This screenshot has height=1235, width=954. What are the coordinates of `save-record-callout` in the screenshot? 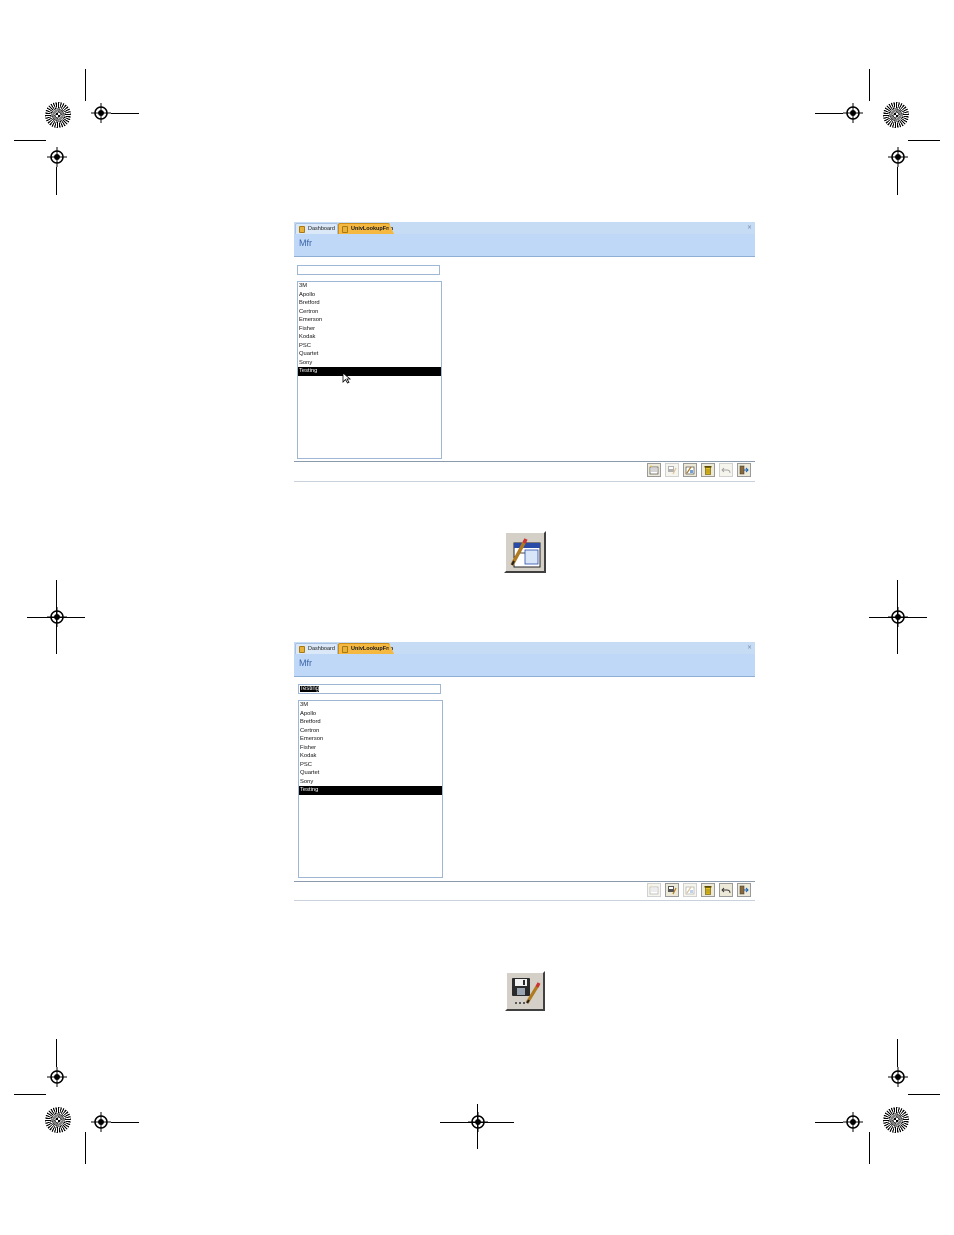 It's located at (525, 991).